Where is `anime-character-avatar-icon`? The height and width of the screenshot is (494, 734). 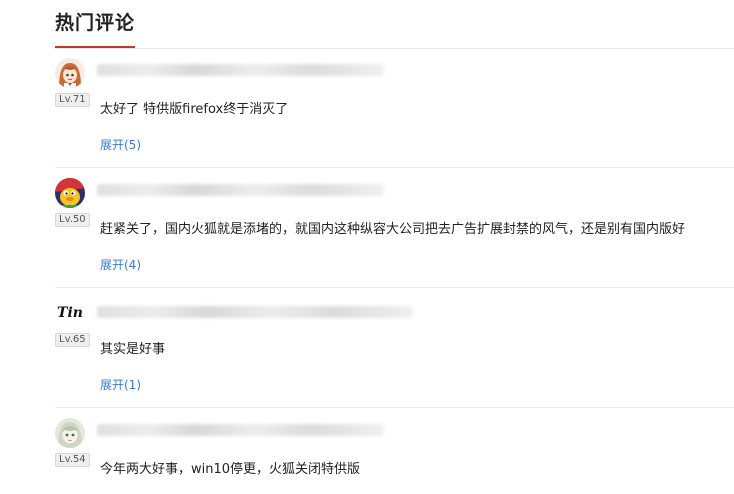
anime-character-avatar-icon is located at coordinates (70, 433).